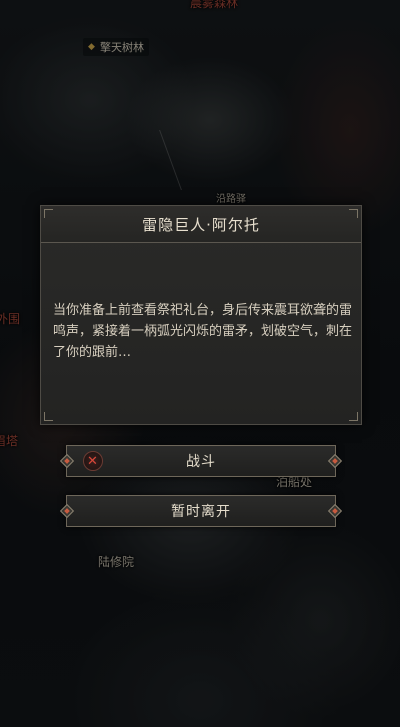 The image size is (400, 727). I want to click on fight-button-label: 战斗, so click(201, 462).